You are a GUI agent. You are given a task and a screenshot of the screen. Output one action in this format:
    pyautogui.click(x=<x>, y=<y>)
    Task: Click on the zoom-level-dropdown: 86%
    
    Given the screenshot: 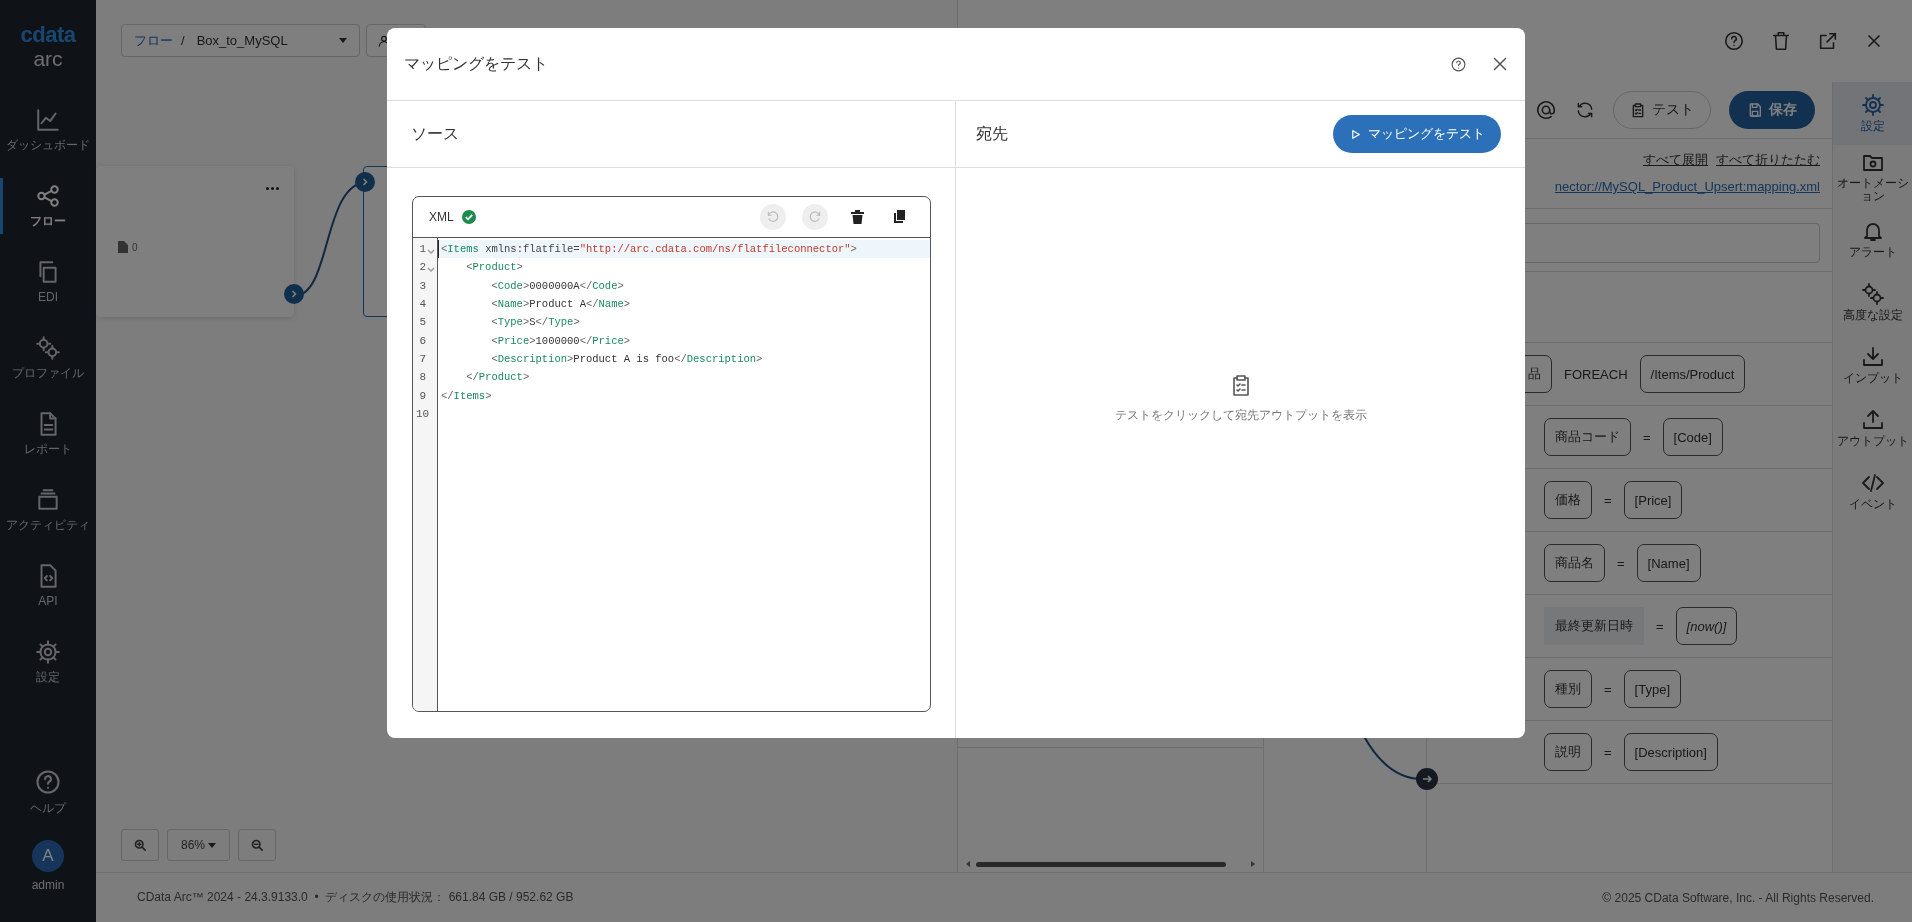 What is the action you would take?
    pyautogui.click(x=198, y=845)
    